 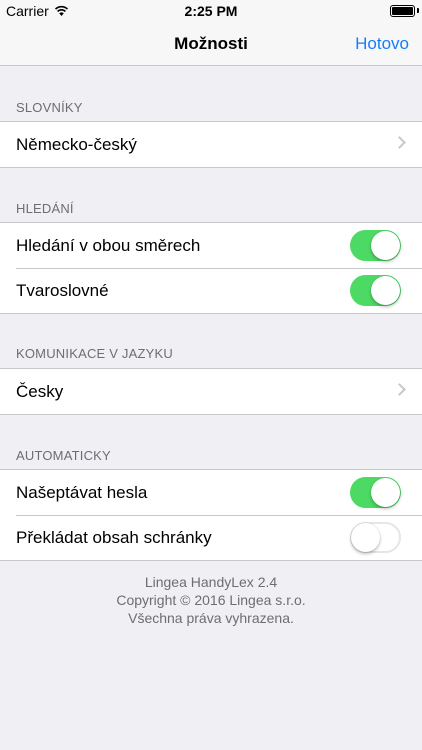 I want to click on group-dictionaries: Německo-český, so click(x=211, y=144).